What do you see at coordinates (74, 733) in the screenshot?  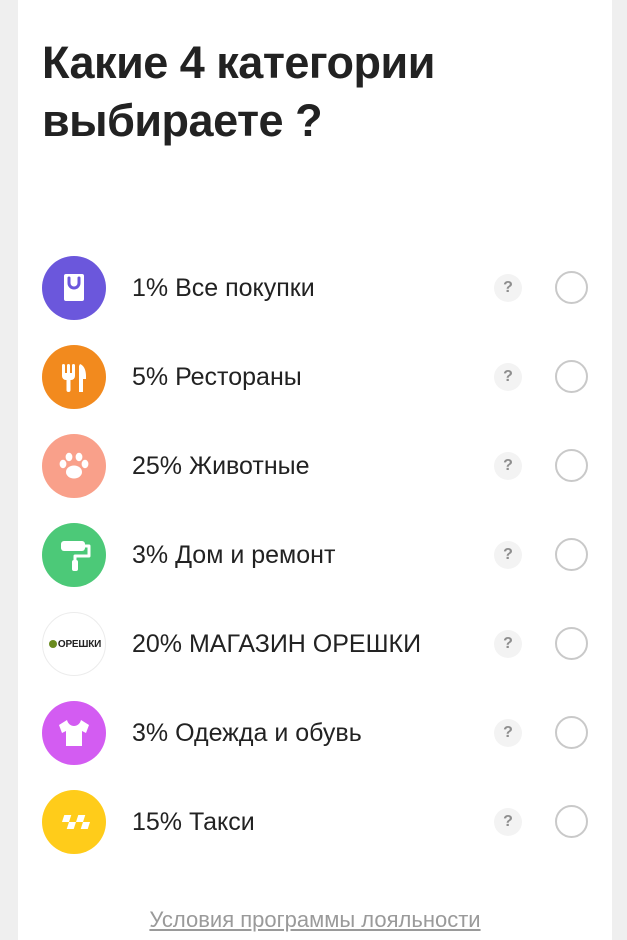 I see `tshirt-icon` at bounding box center [74, 733].